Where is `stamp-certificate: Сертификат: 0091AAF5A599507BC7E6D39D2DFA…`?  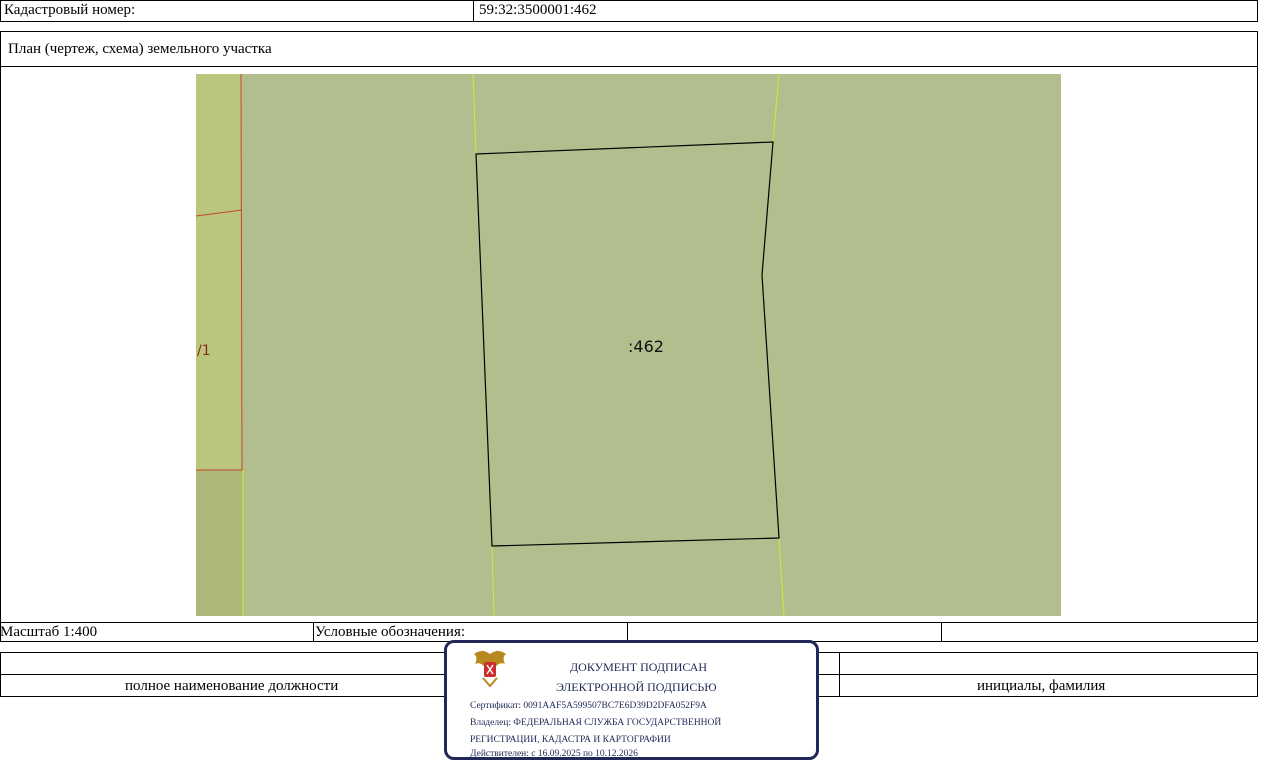 stamp-certificate: Сертификат: 0091AAF5A599507BC7E6D39D2DFA… is located at coordinates (588, 706).